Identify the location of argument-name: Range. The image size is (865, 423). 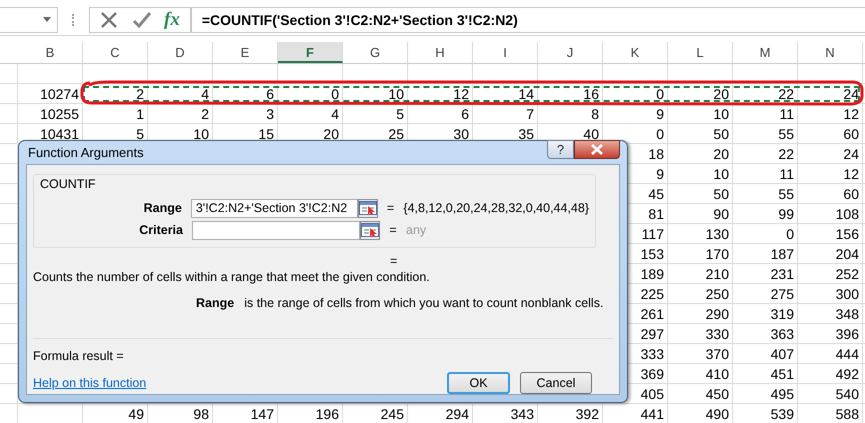
(215, 303).